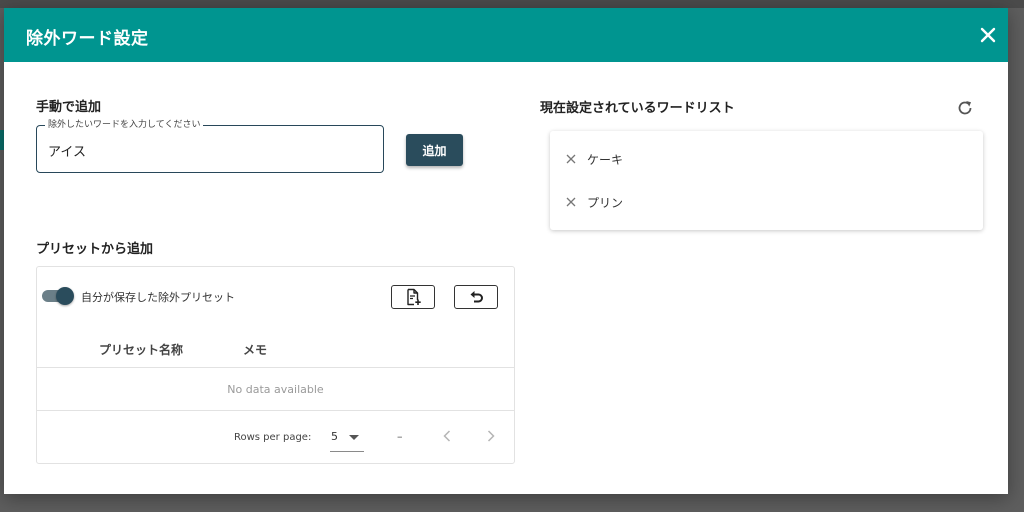 Image resolution: width=1024 pixels, height=512 pixels. I want to click on toggle-knob, so click(65, 296).